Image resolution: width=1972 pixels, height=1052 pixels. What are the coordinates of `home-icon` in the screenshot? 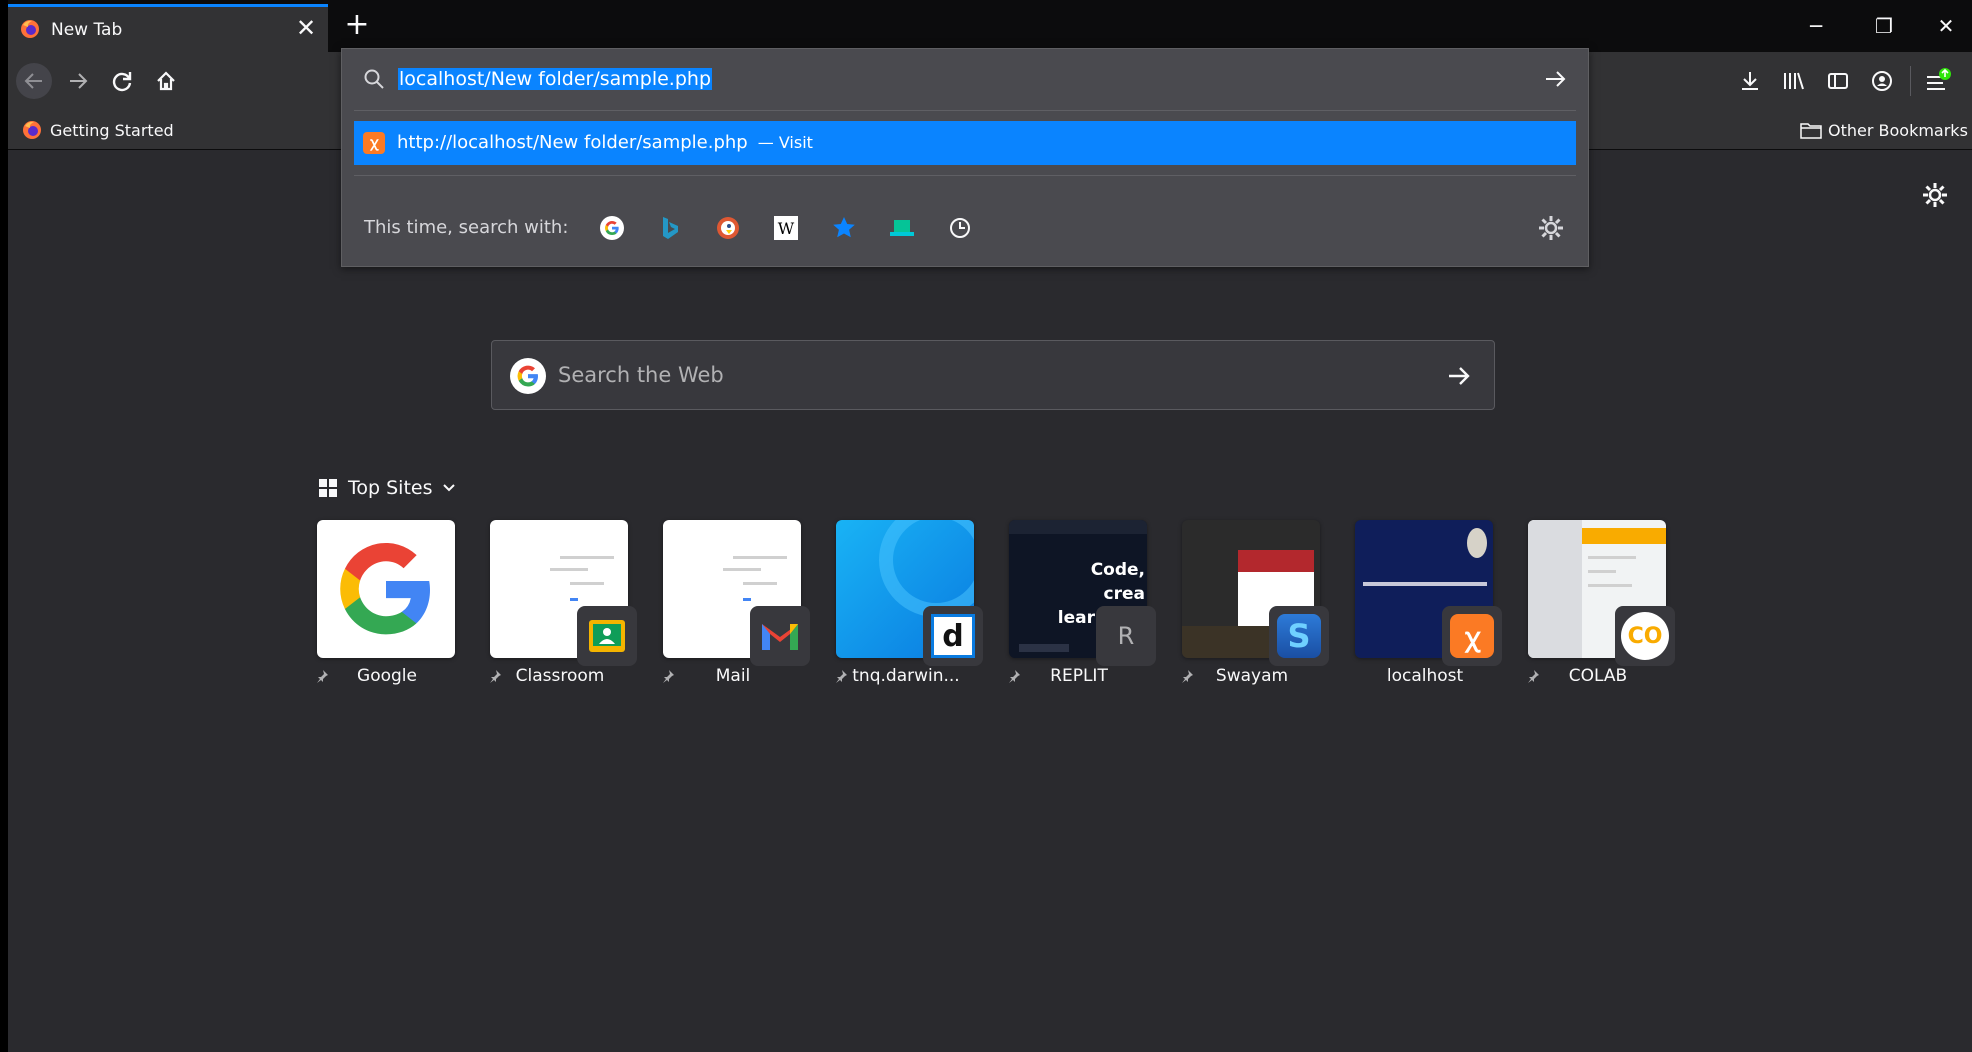 It's located at (166, 81).